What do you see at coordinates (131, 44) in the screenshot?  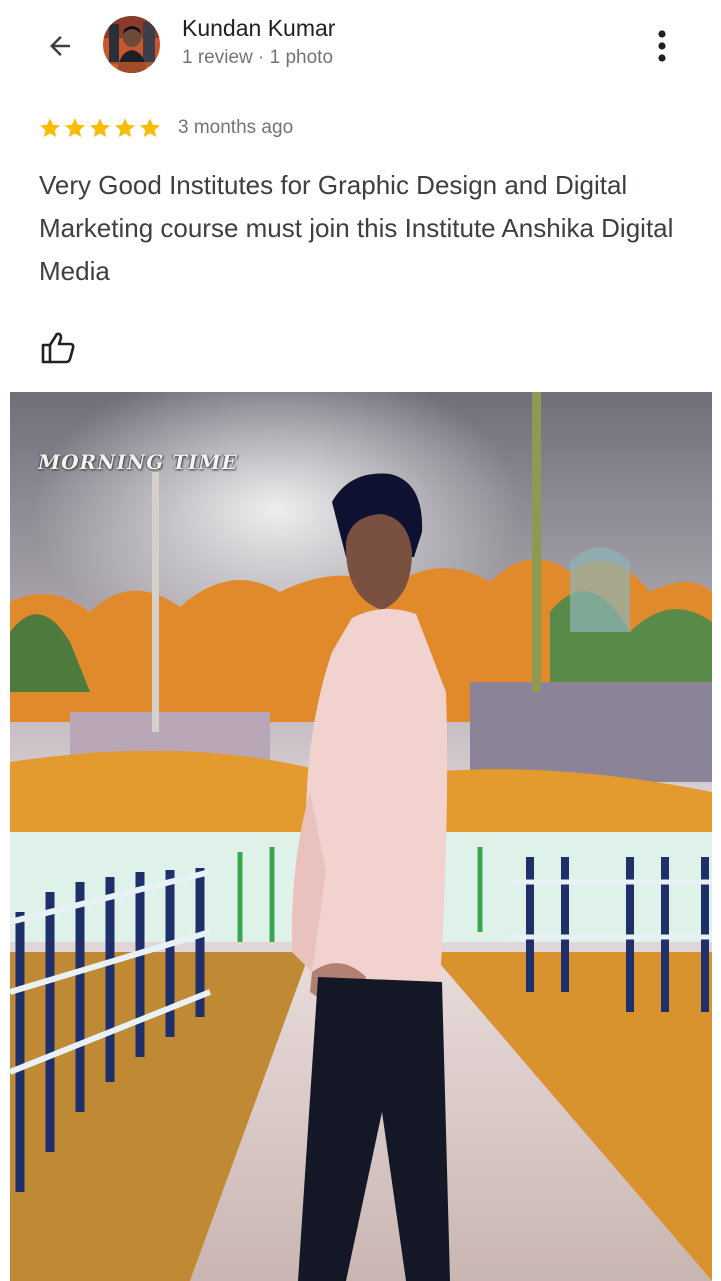 I see `avatar` at bounding box center [131, 44].